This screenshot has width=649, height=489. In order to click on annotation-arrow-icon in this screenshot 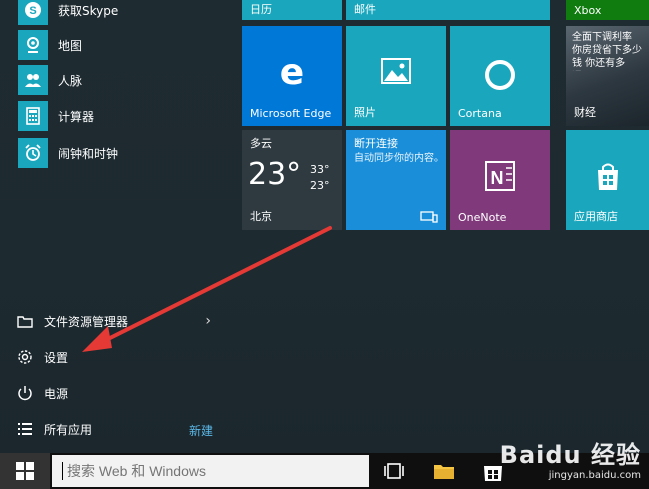, I will do `click(207, 289)`.